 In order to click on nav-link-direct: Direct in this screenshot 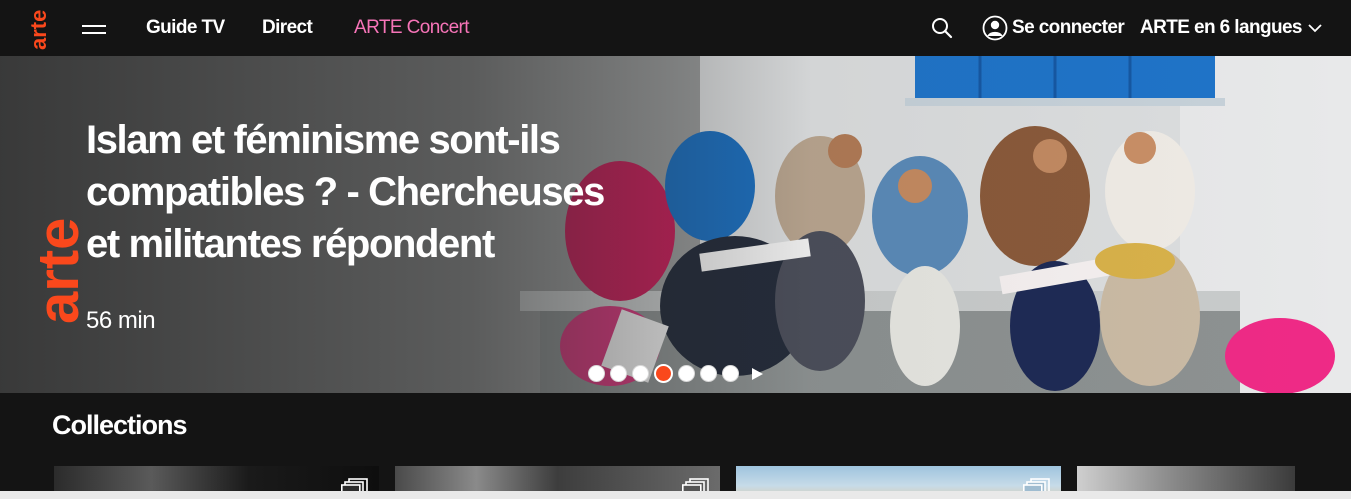, I will do `click(287, 28)`.